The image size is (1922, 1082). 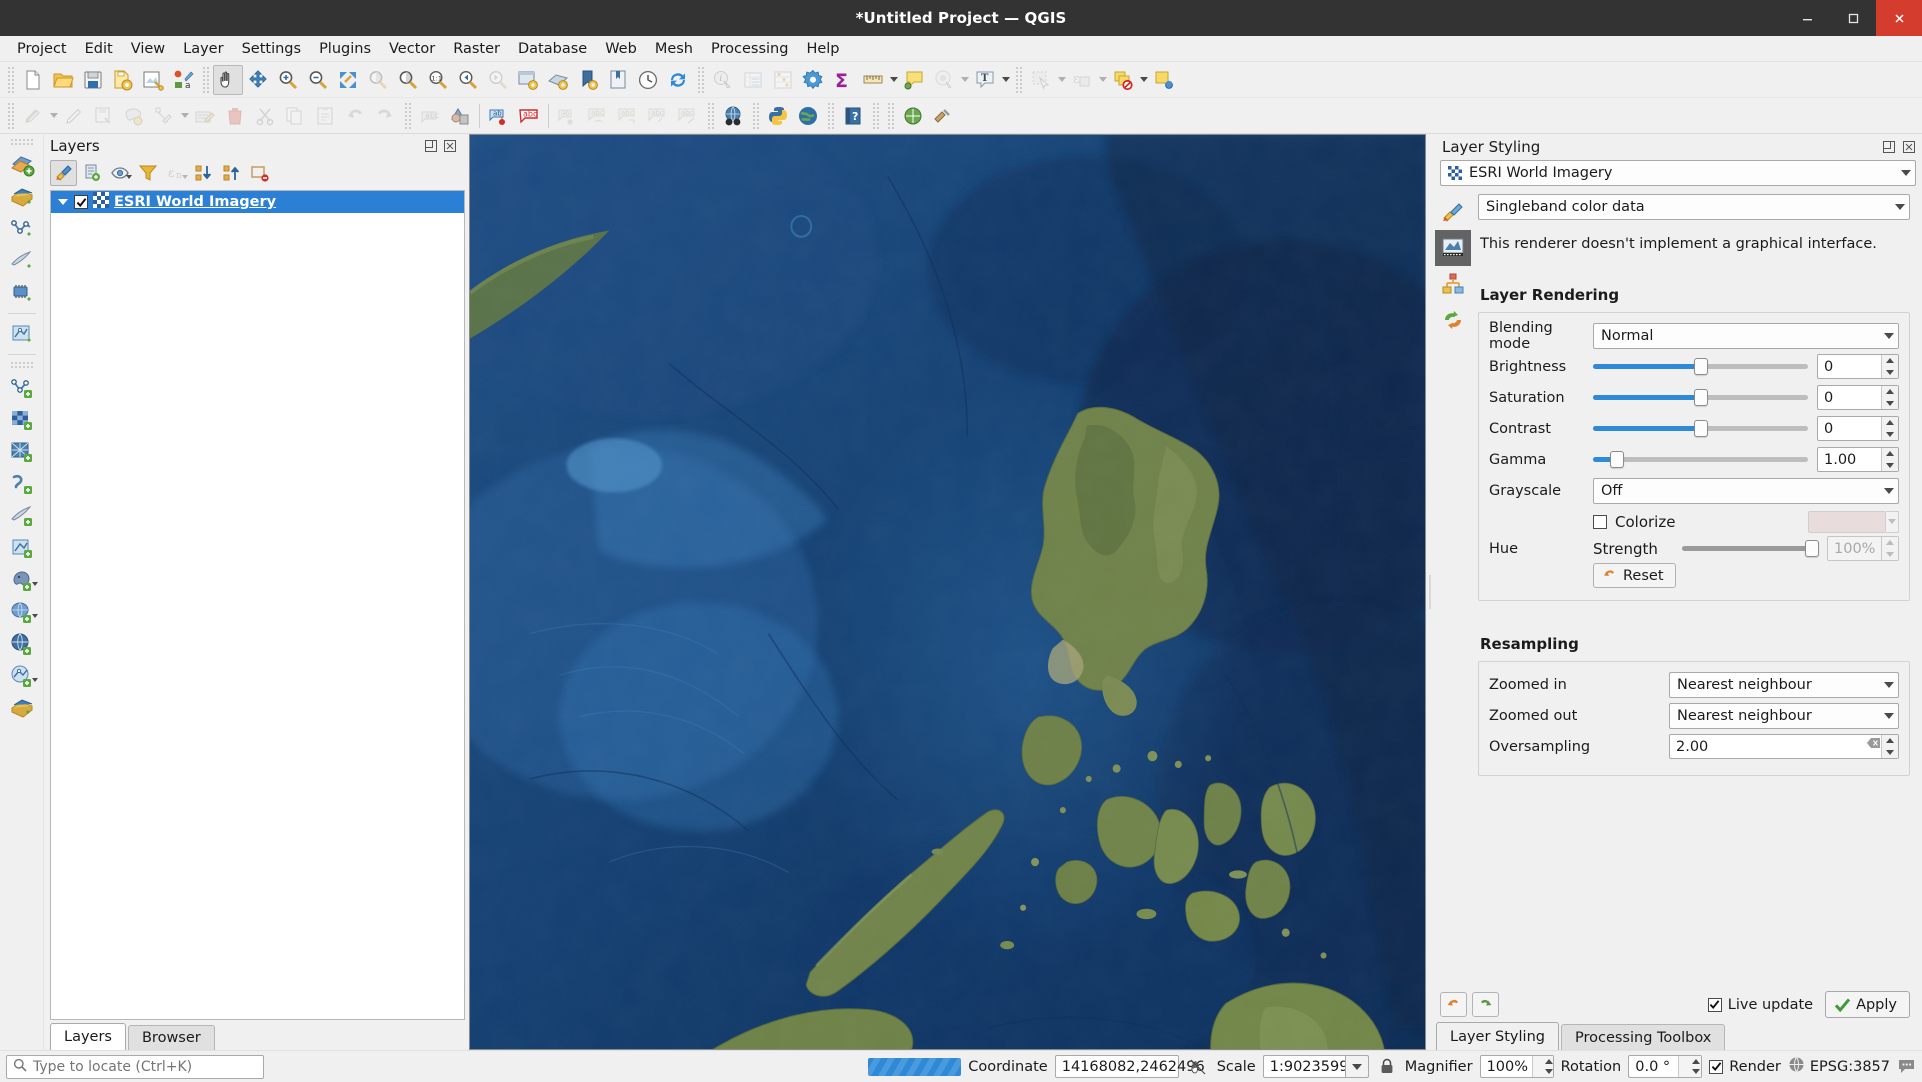 What do you see at coordinates (1453, 212) in the screenshot?
I see `symbology-icon` at bounding box center [1453, 212].